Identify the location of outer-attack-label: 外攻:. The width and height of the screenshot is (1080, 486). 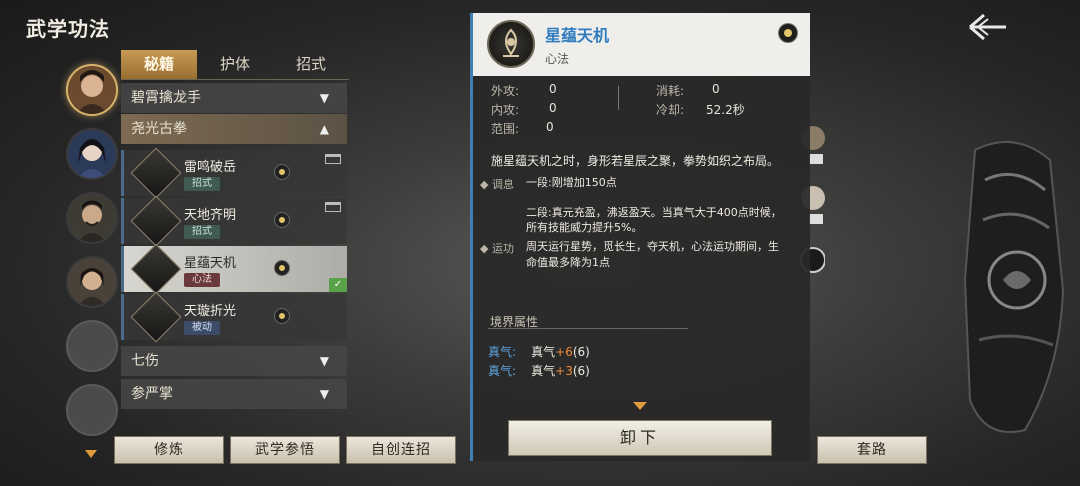
(505, 91).